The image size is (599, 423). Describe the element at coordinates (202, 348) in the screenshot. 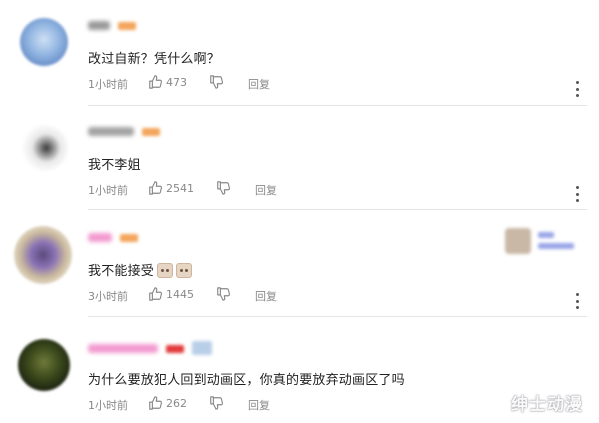

I see `fan-badge` at that location.